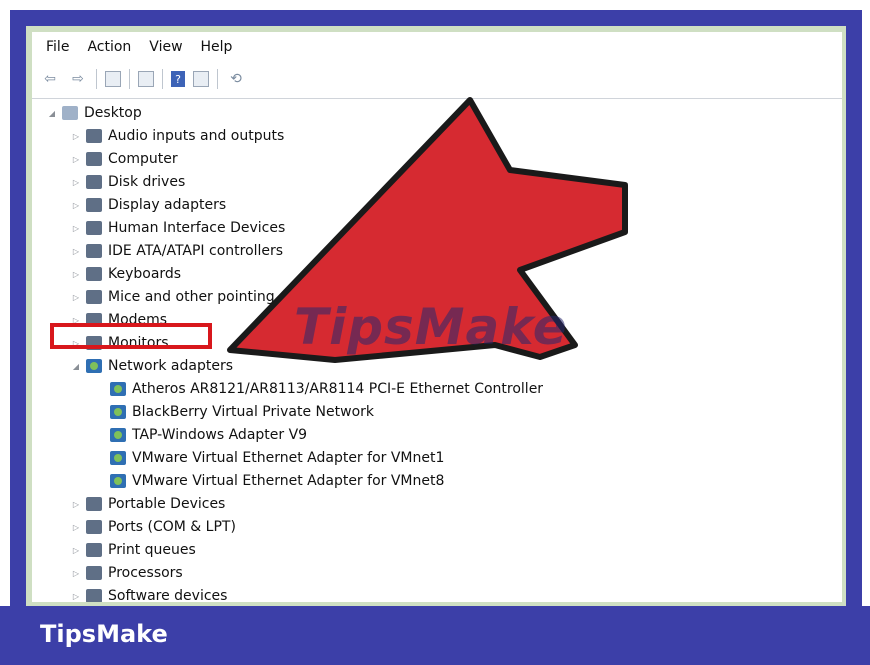 This screenshot has height=665, width=870. I want to click on network-adapters-highlight, so click(131, 336).